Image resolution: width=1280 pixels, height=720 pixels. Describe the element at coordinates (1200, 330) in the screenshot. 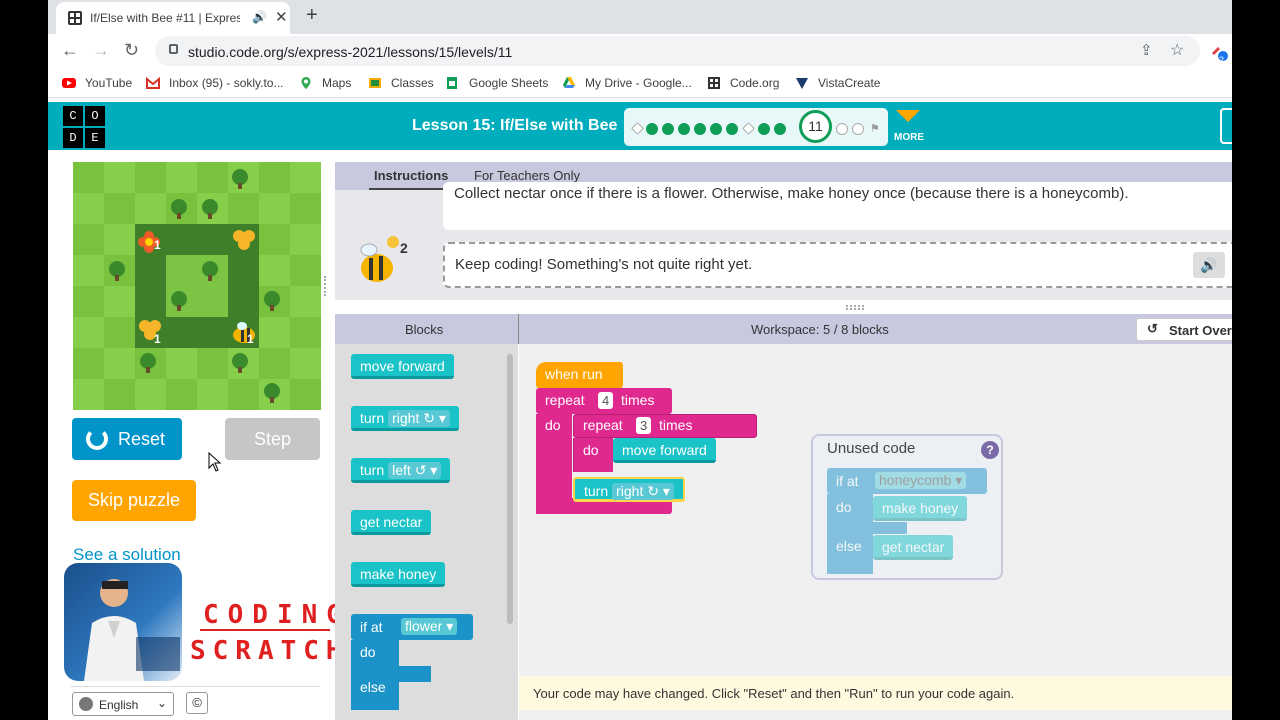

I see `start-over-label: Start Over` at that location.